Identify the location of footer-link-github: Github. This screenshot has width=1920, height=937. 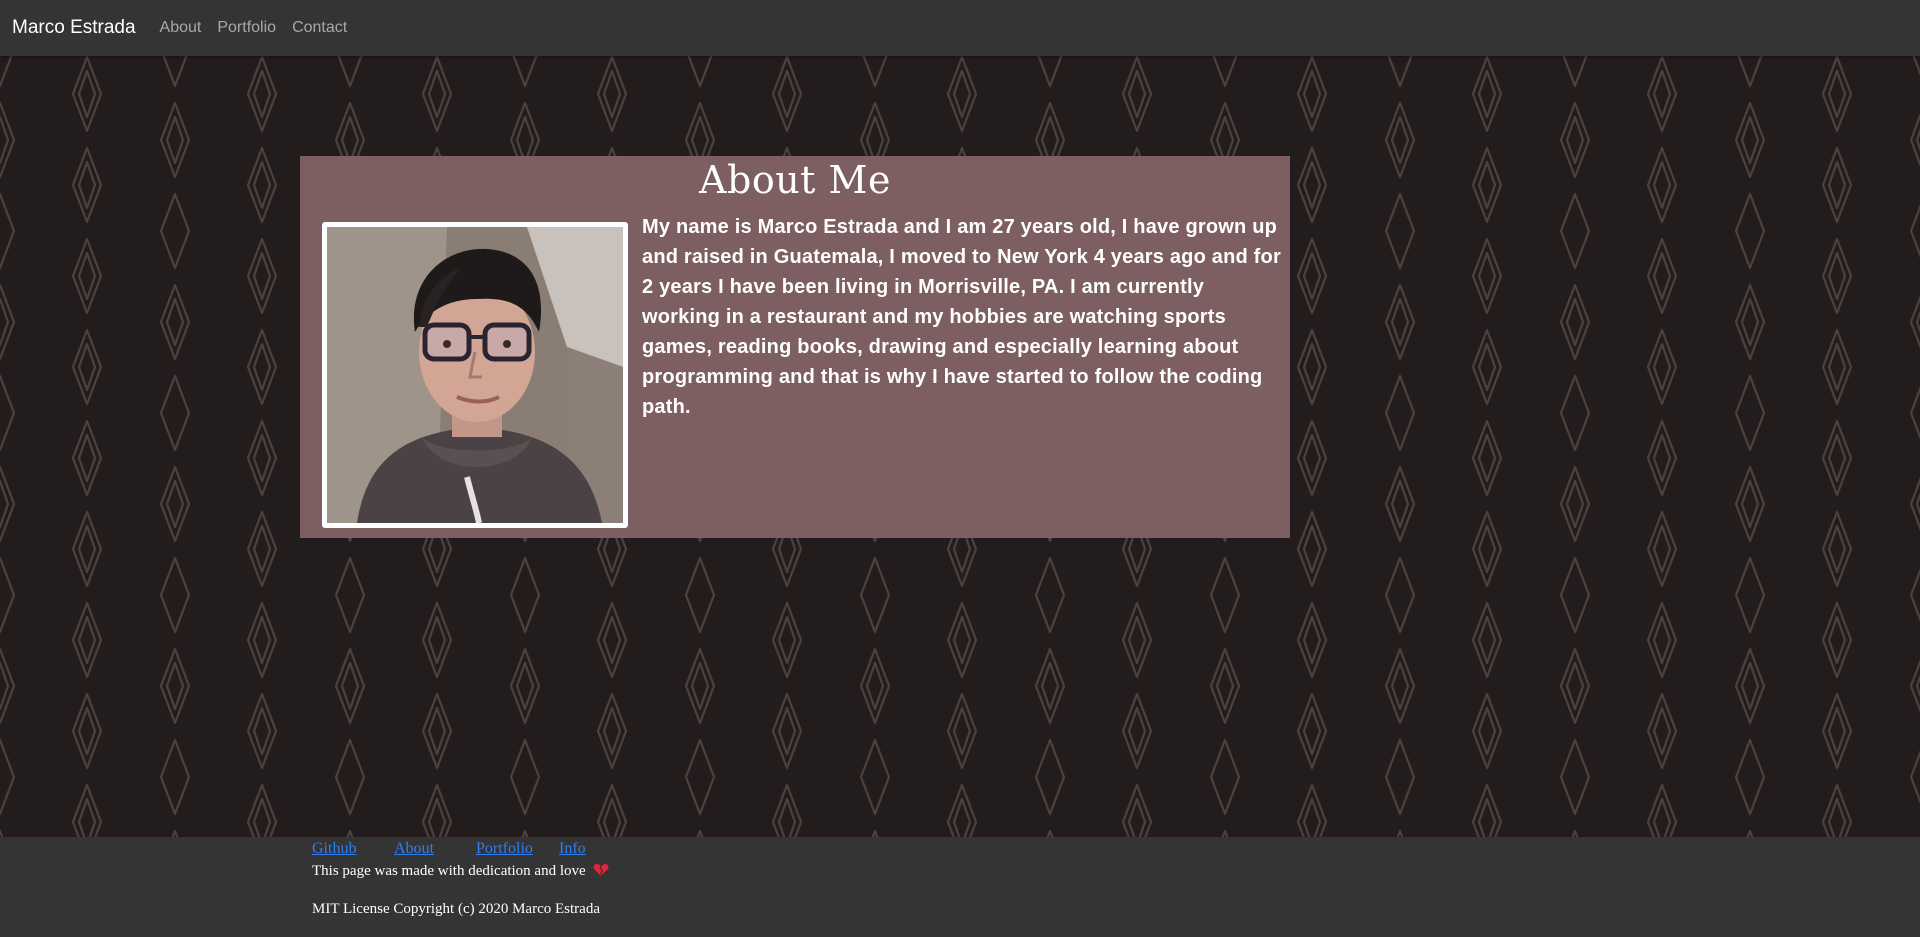
(334, 849).